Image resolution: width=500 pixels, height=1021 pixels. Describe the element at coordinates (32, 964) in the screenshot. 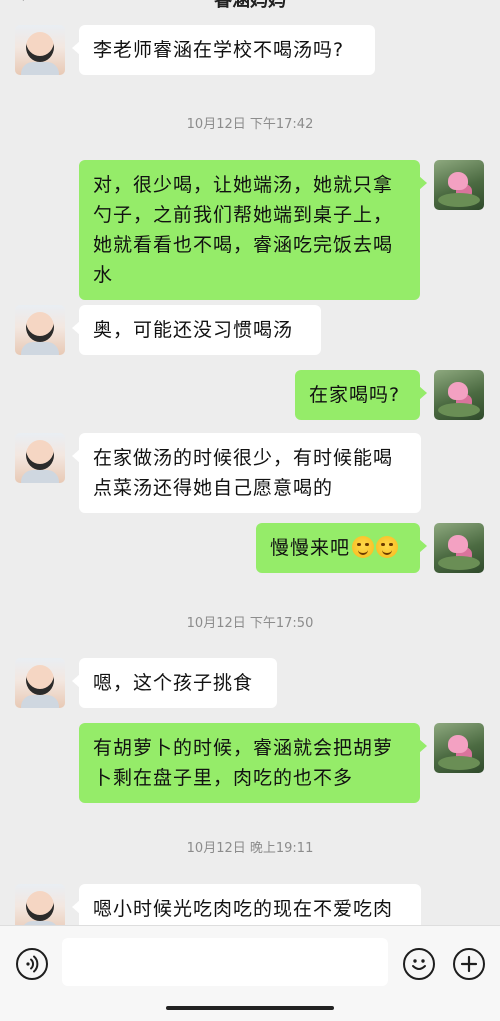

I see `voice-icon` at that location.